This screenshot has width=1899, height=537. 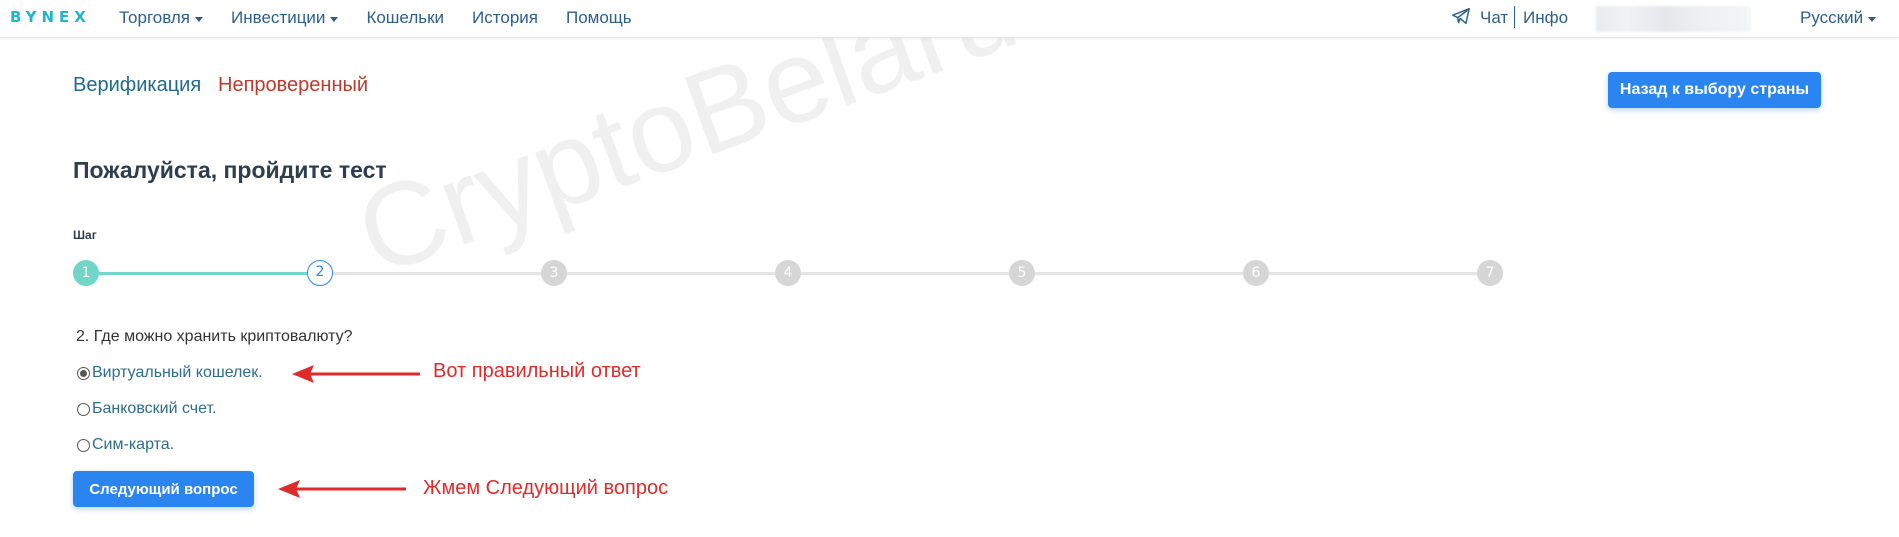 What do you see at coordinates (214, 336) in the screenshot?
I see `question-text: 2. Где можно хранить криптовалюту?` at bounding box center [214, 336].